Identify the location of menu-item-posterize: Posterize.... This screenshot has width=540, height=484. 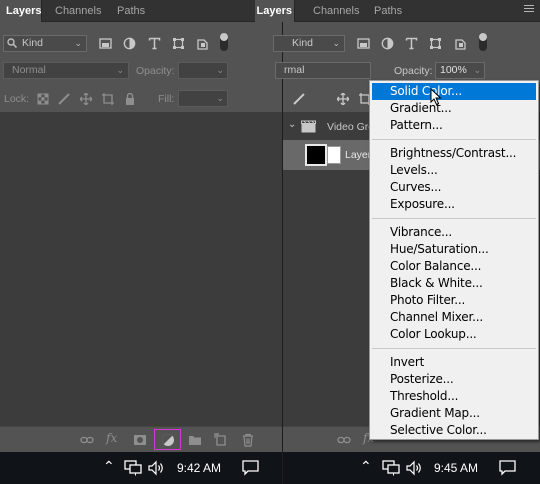
(454, 379).